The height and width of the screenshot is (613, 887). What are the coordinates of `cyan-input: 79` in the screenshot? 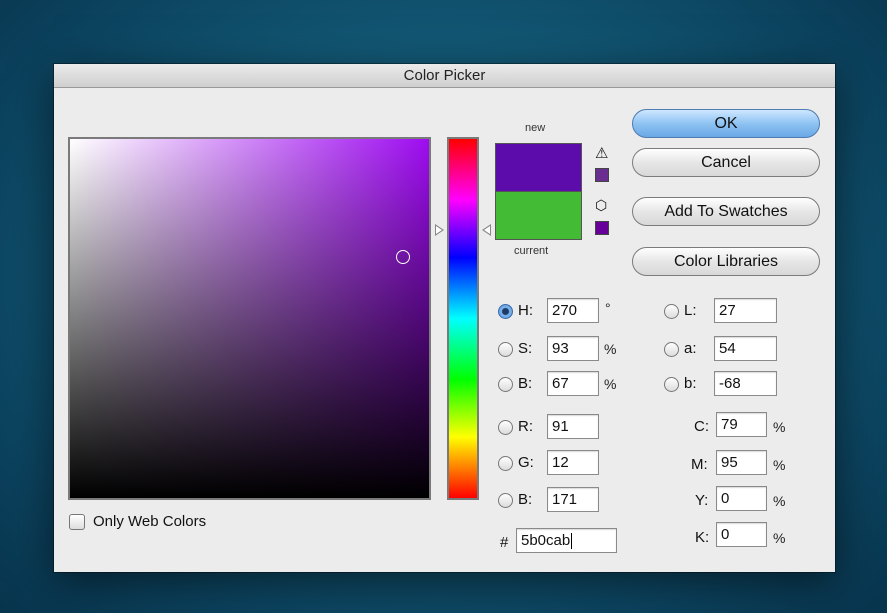 It's located at (741, 424).